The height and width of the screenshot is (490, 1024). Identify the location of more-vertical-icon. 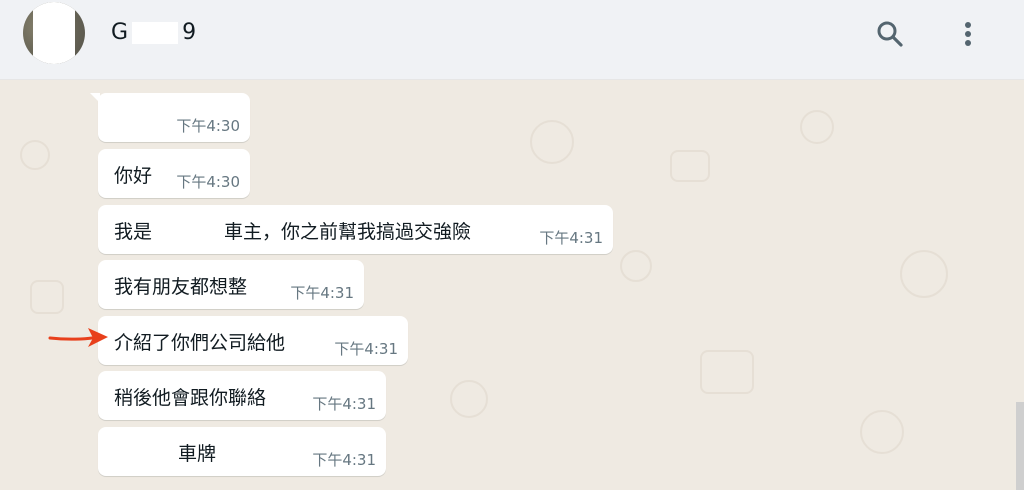
(968, 34).